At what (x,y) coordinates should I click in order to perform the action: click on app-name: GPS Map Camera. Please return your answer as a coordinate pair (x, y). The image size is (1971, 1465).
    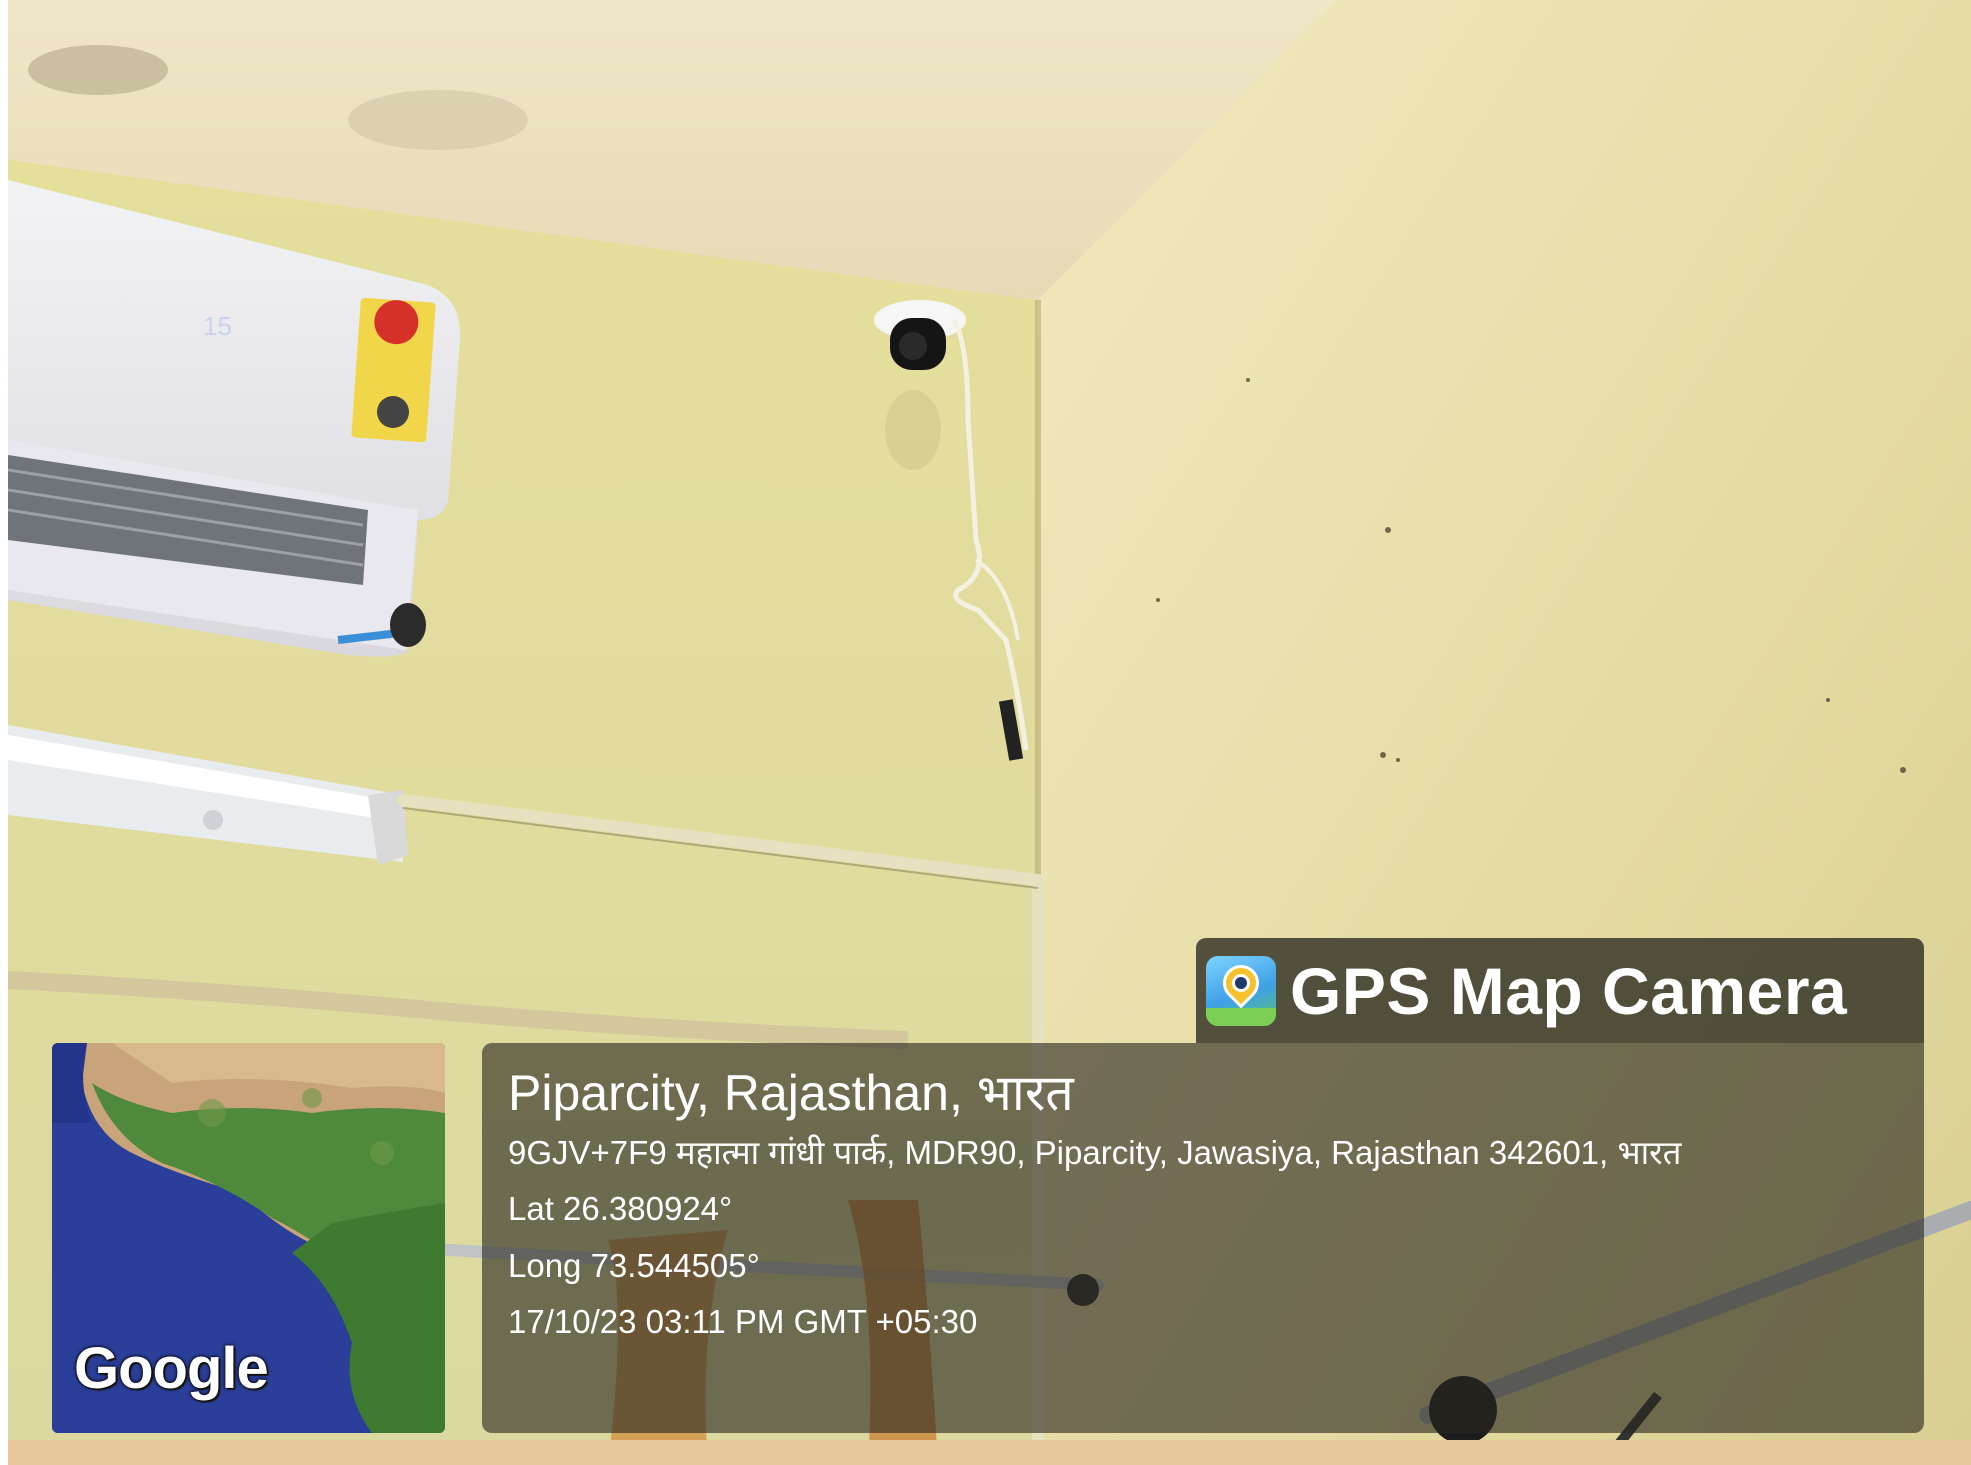
    Looking at the image, I should click on (1569, 990).